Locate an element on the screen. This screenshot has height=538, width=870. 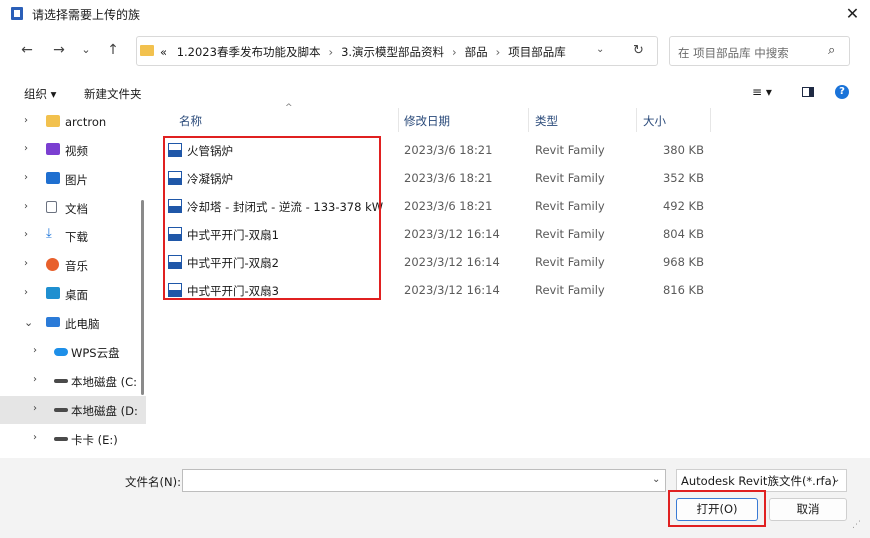
sidebar-item-label: 此电脑 is located at coordinates (82, 324).